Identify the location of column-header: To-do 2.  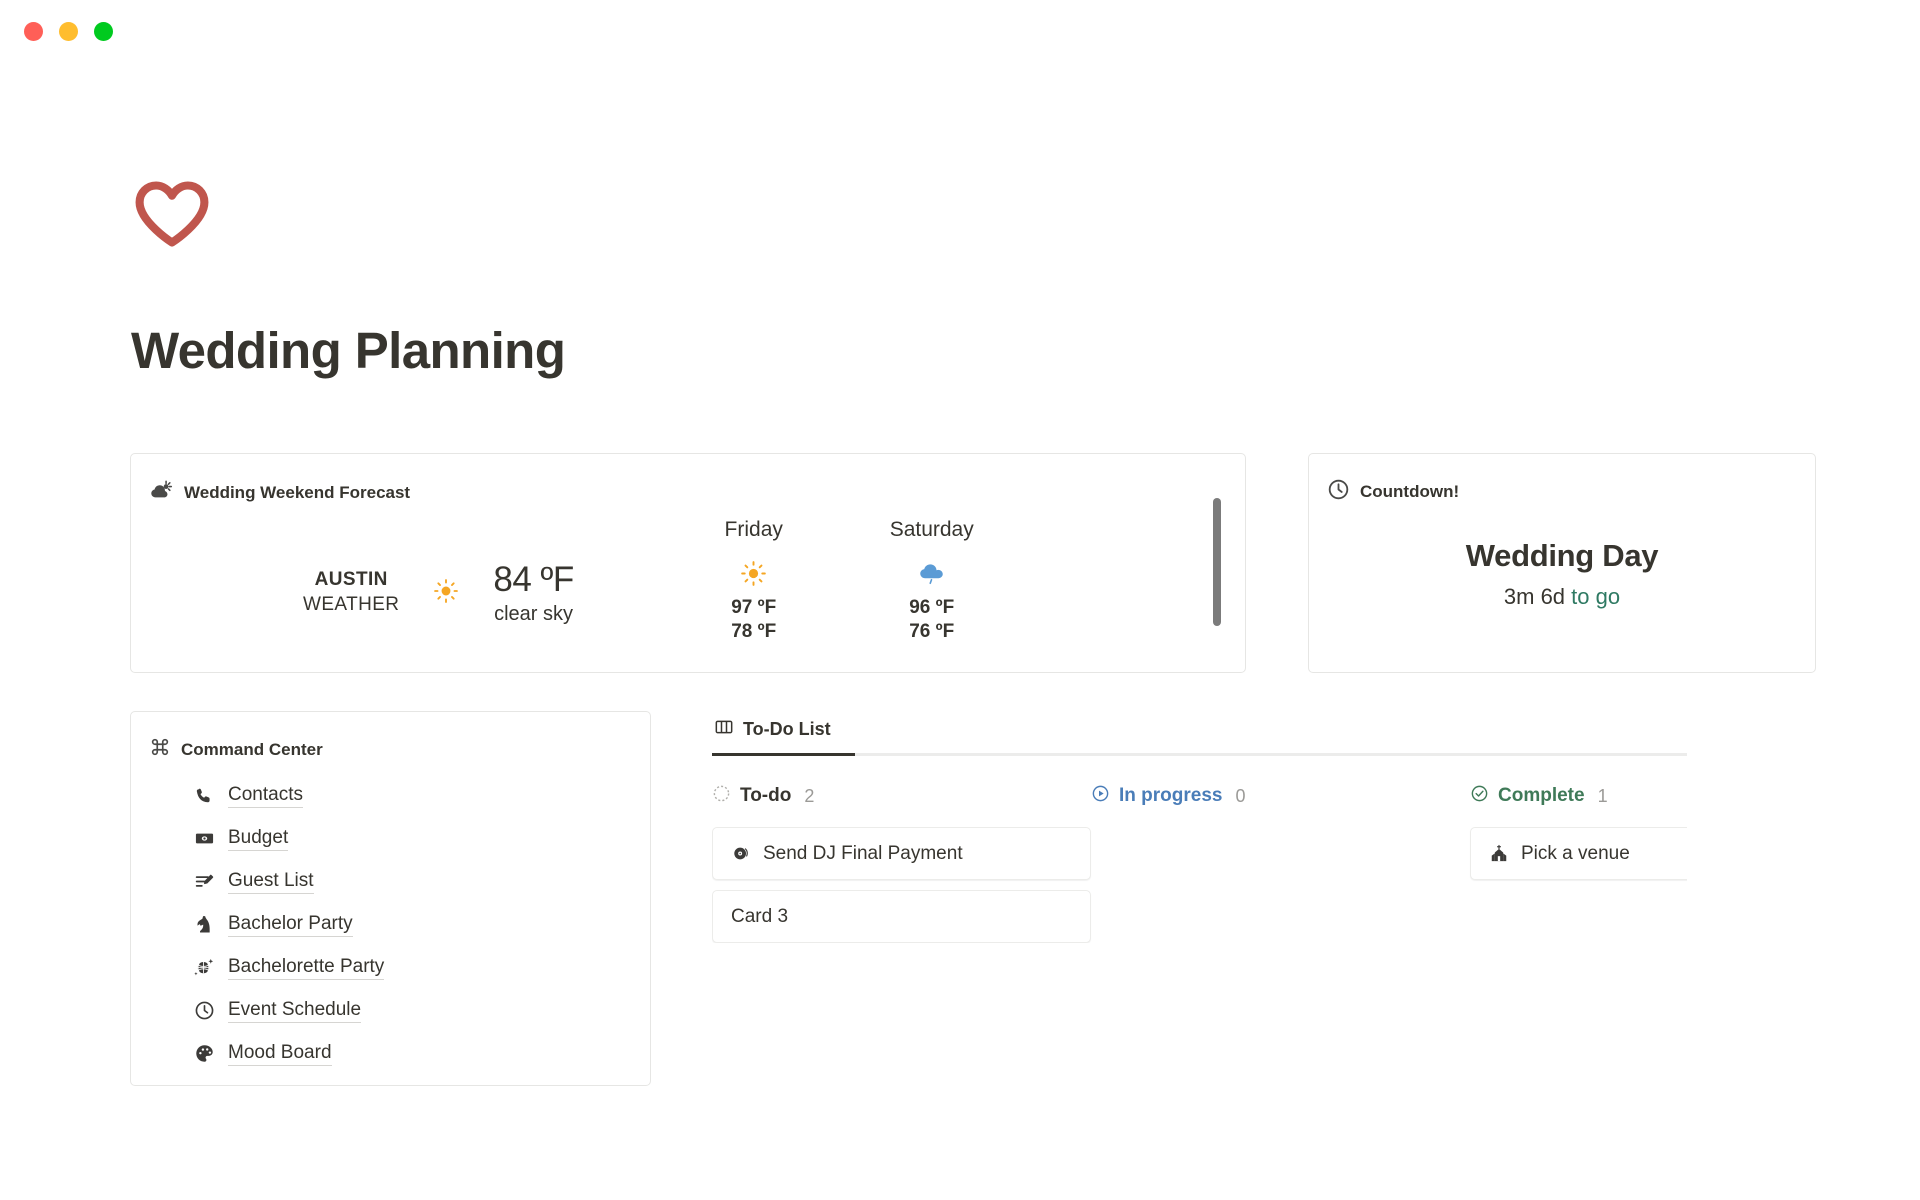
(901, 796).